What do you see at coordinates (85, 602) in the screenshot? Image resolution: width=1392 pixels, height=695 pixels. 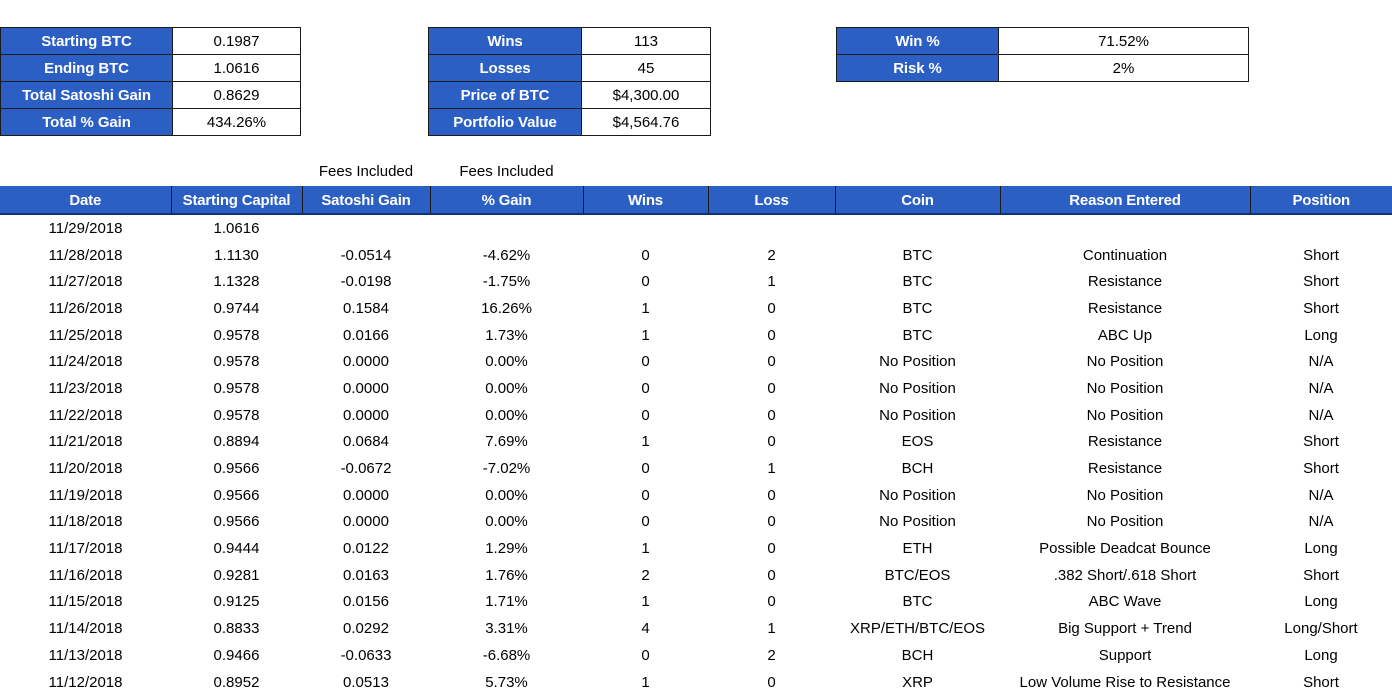 I see `cell-date: 11/15/2018` at bounding box center [85, 602].